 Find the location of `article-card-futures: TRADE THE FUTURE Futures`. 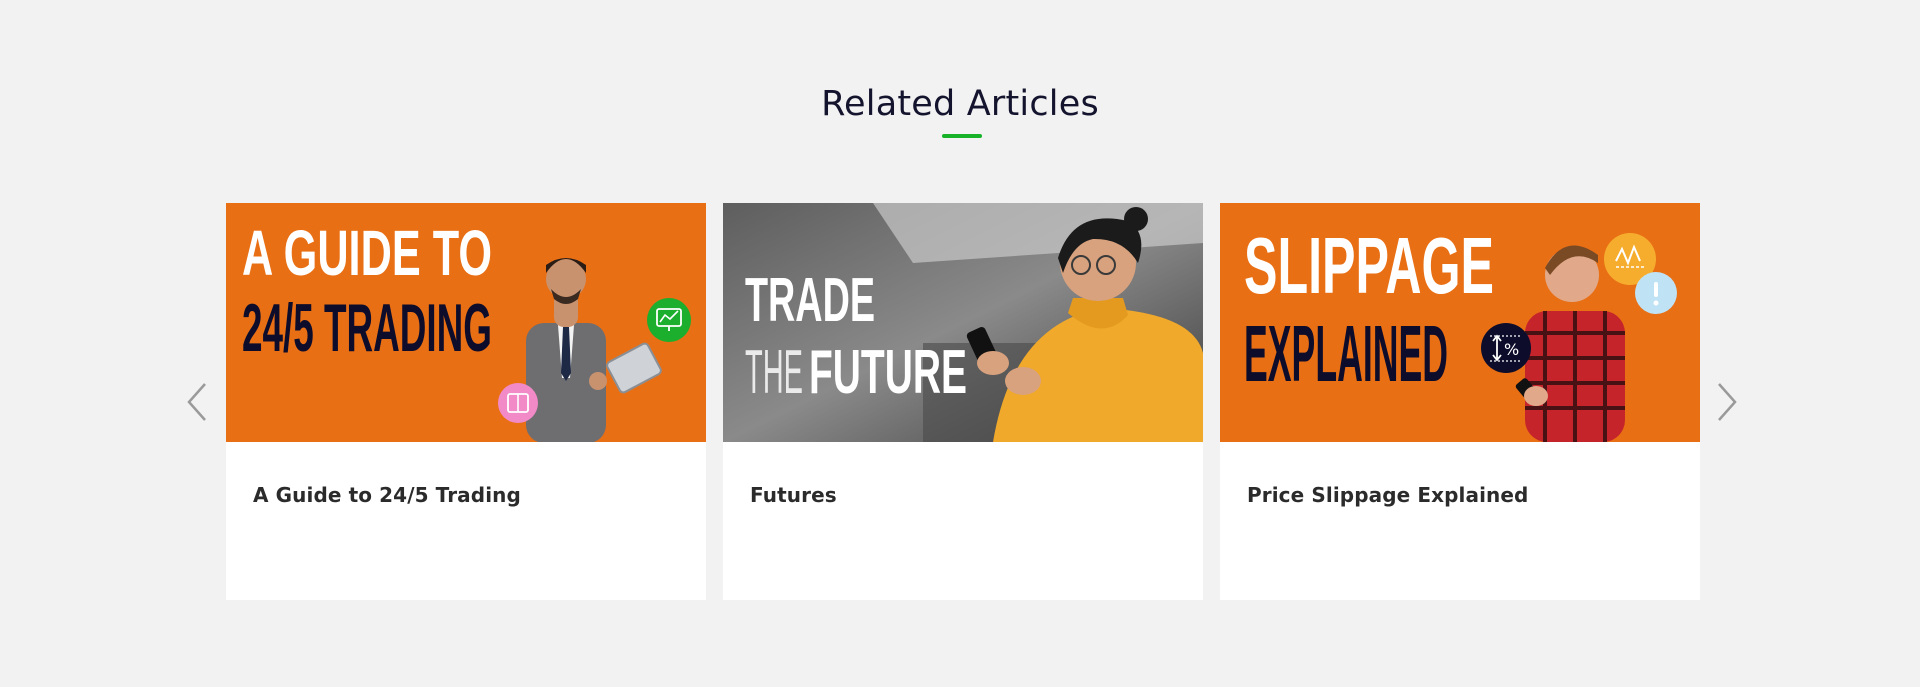

article-card-futures: TRADE THE FUTURE Futures is located at coordinates (963, 401).